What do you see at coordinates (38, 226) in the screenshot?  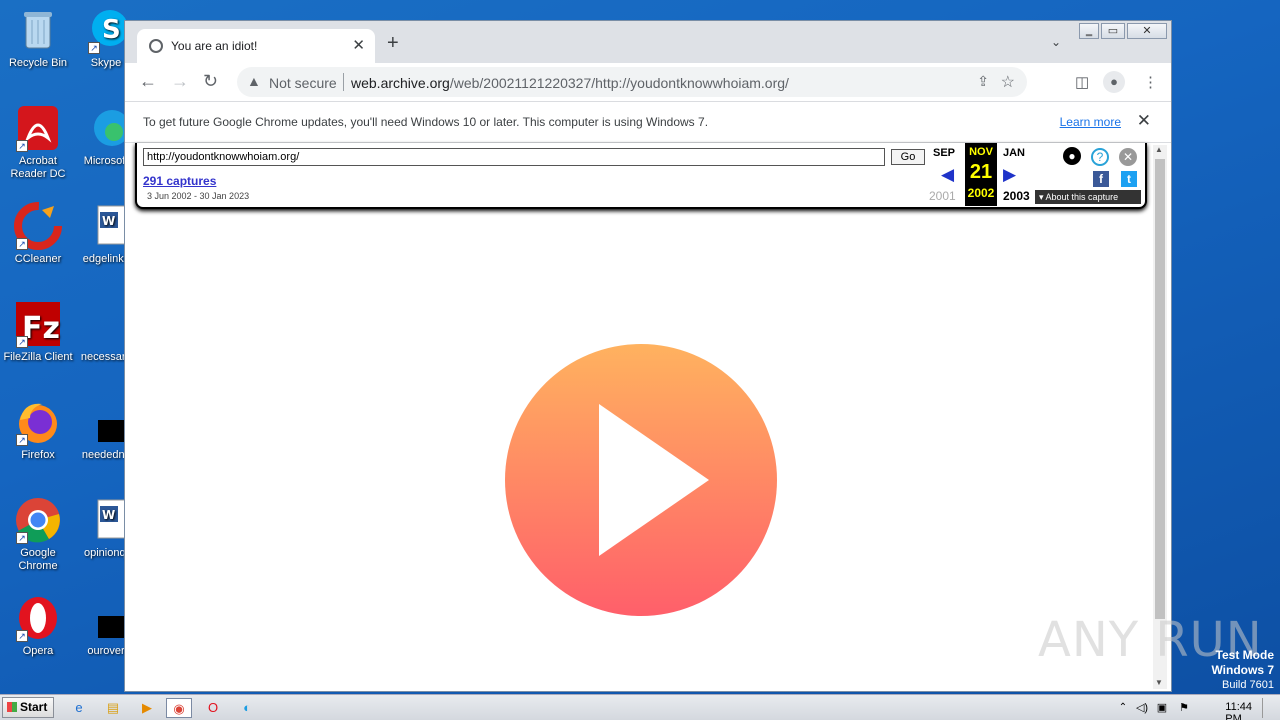 I see `ccleaner-icon: ↗` at bounding box center [38, 226].